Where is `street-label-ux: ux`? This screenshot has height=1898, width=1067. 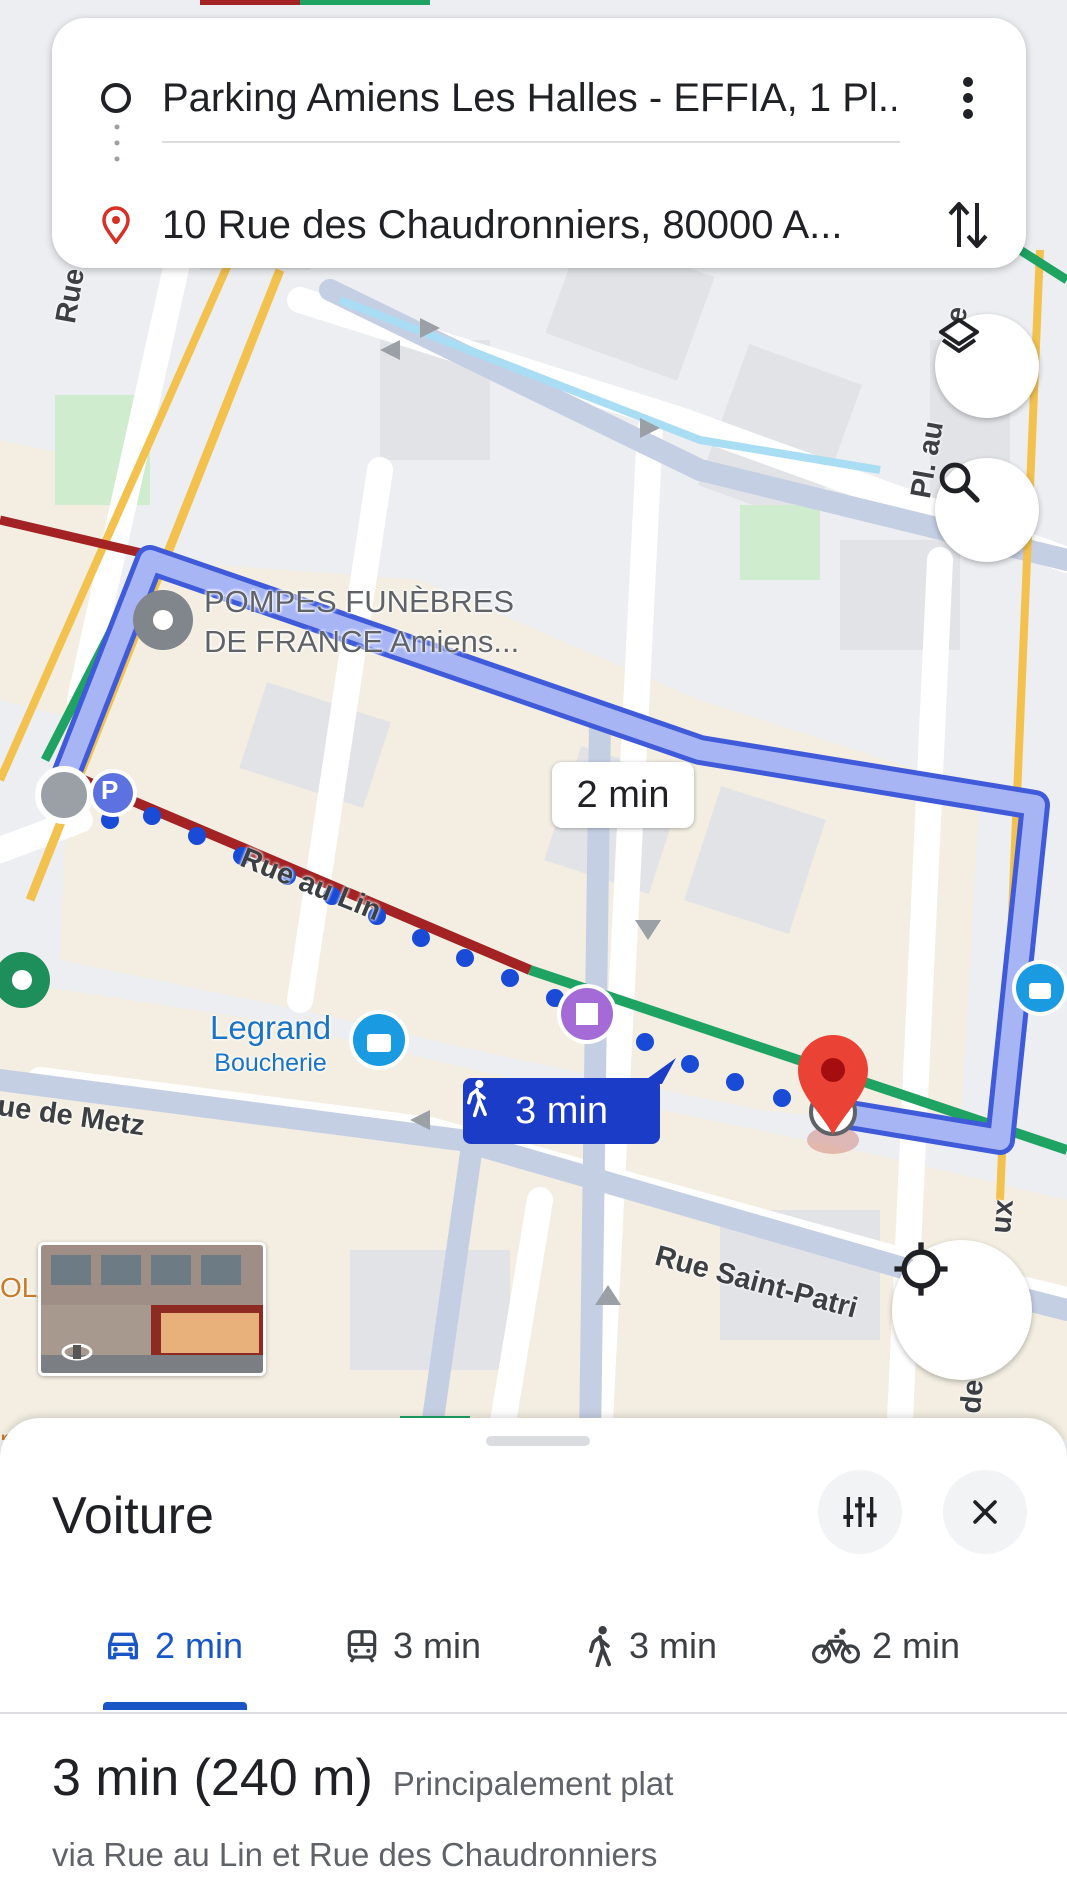
street-label-ux: ux is located at coordinates (1002, 1216).